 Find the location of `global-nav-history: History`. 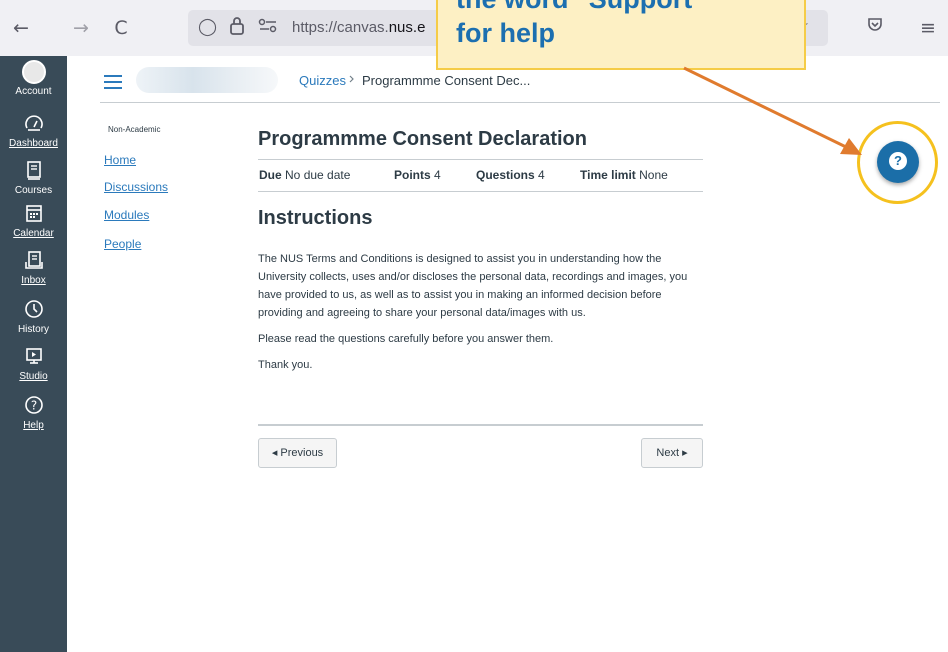

global-nav-history: History is located at coordinates (33, 317).